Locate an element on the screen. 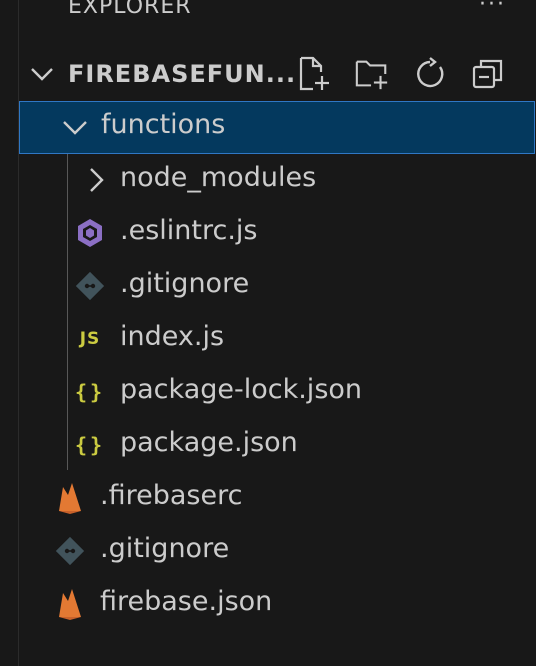 The width and height of the screenshot is (536, 666). activity-bar-edge is located at coordinates (9, 333).